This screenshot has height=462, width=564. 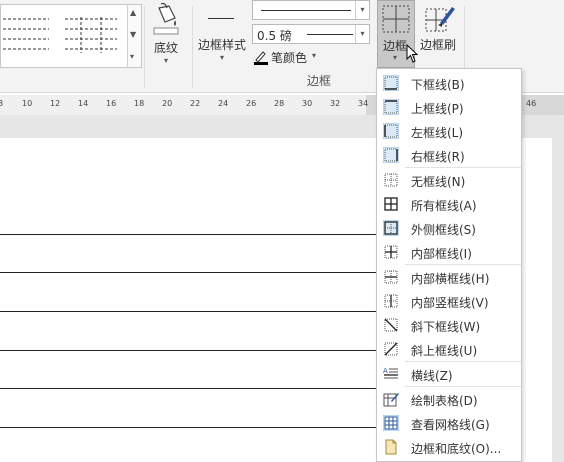 I want to click on inside-borders-icon, so click(x=391, y=252).